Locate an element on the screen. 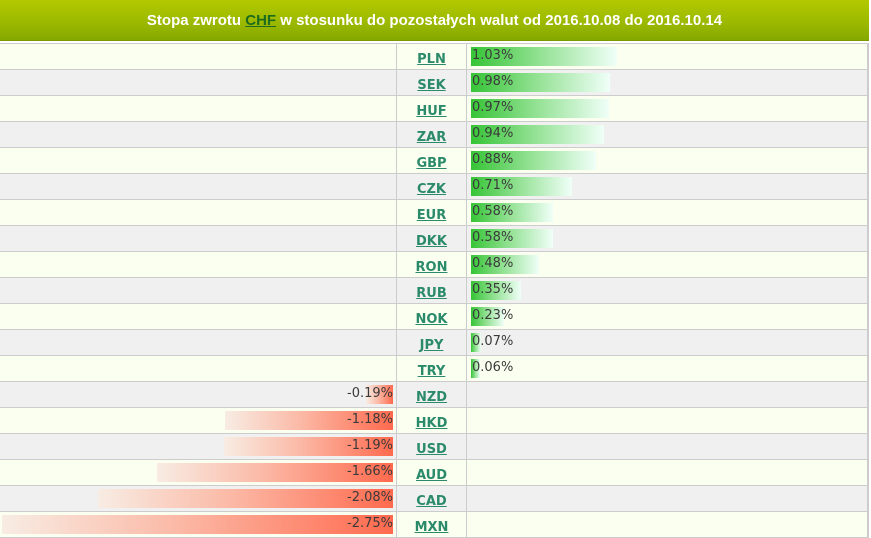 The height and width of the screenshot is (538, 871). table-row: TRY 0.06% is located at coordinates (434, 368).